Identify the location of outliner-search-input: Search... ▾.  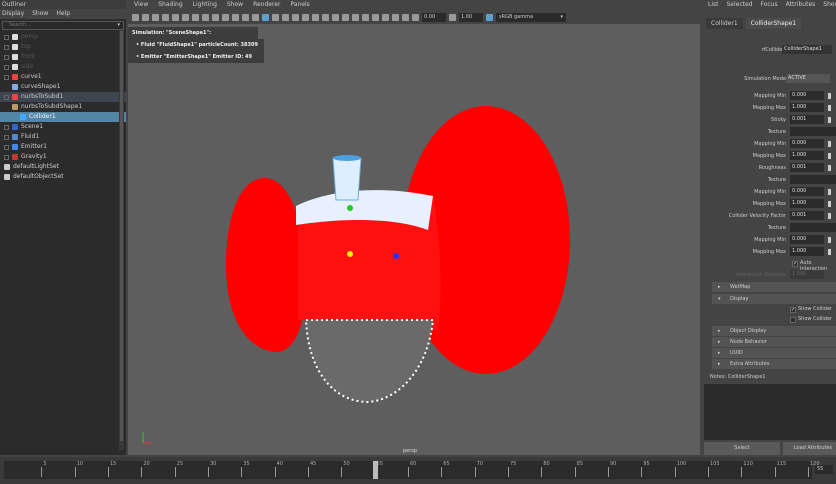
(63, 25).